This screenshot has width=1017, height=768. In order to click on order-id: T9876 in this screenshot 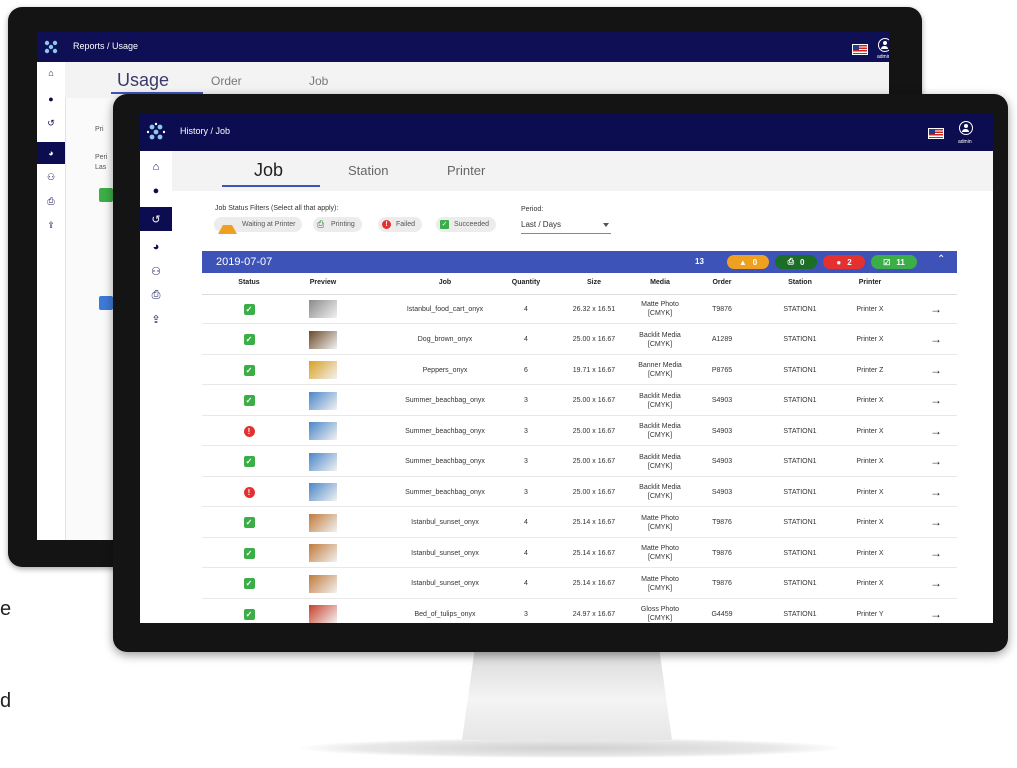, I will do `click(722, 309)`.